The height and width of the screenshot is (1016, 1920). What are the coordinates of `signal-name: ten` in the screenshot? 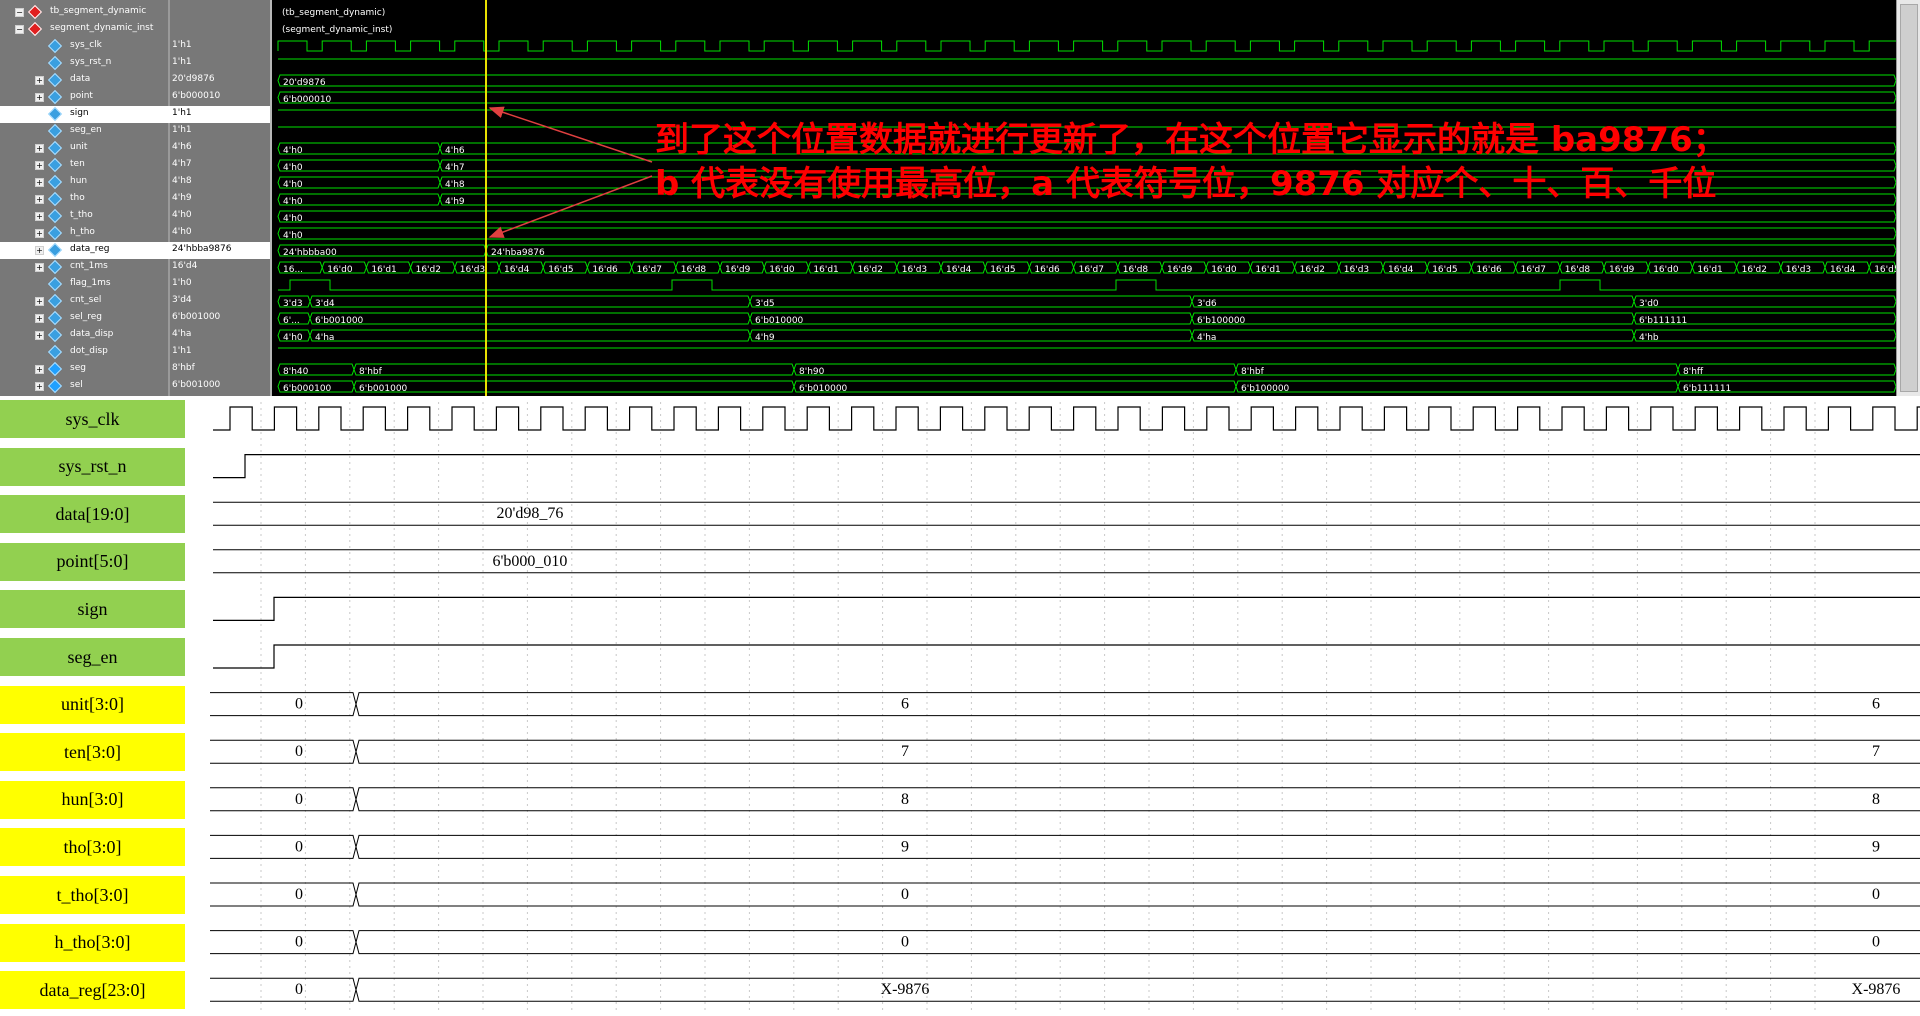 It's located at (77, 164).